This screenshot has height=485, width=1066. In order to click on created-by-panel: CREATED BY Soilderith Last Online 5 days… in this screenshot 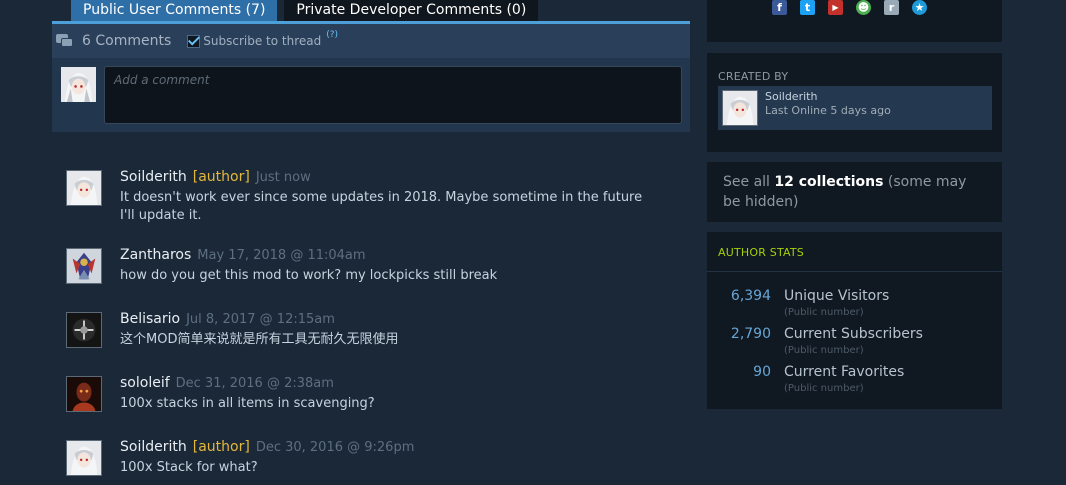, I will do `click(854, 102)`.